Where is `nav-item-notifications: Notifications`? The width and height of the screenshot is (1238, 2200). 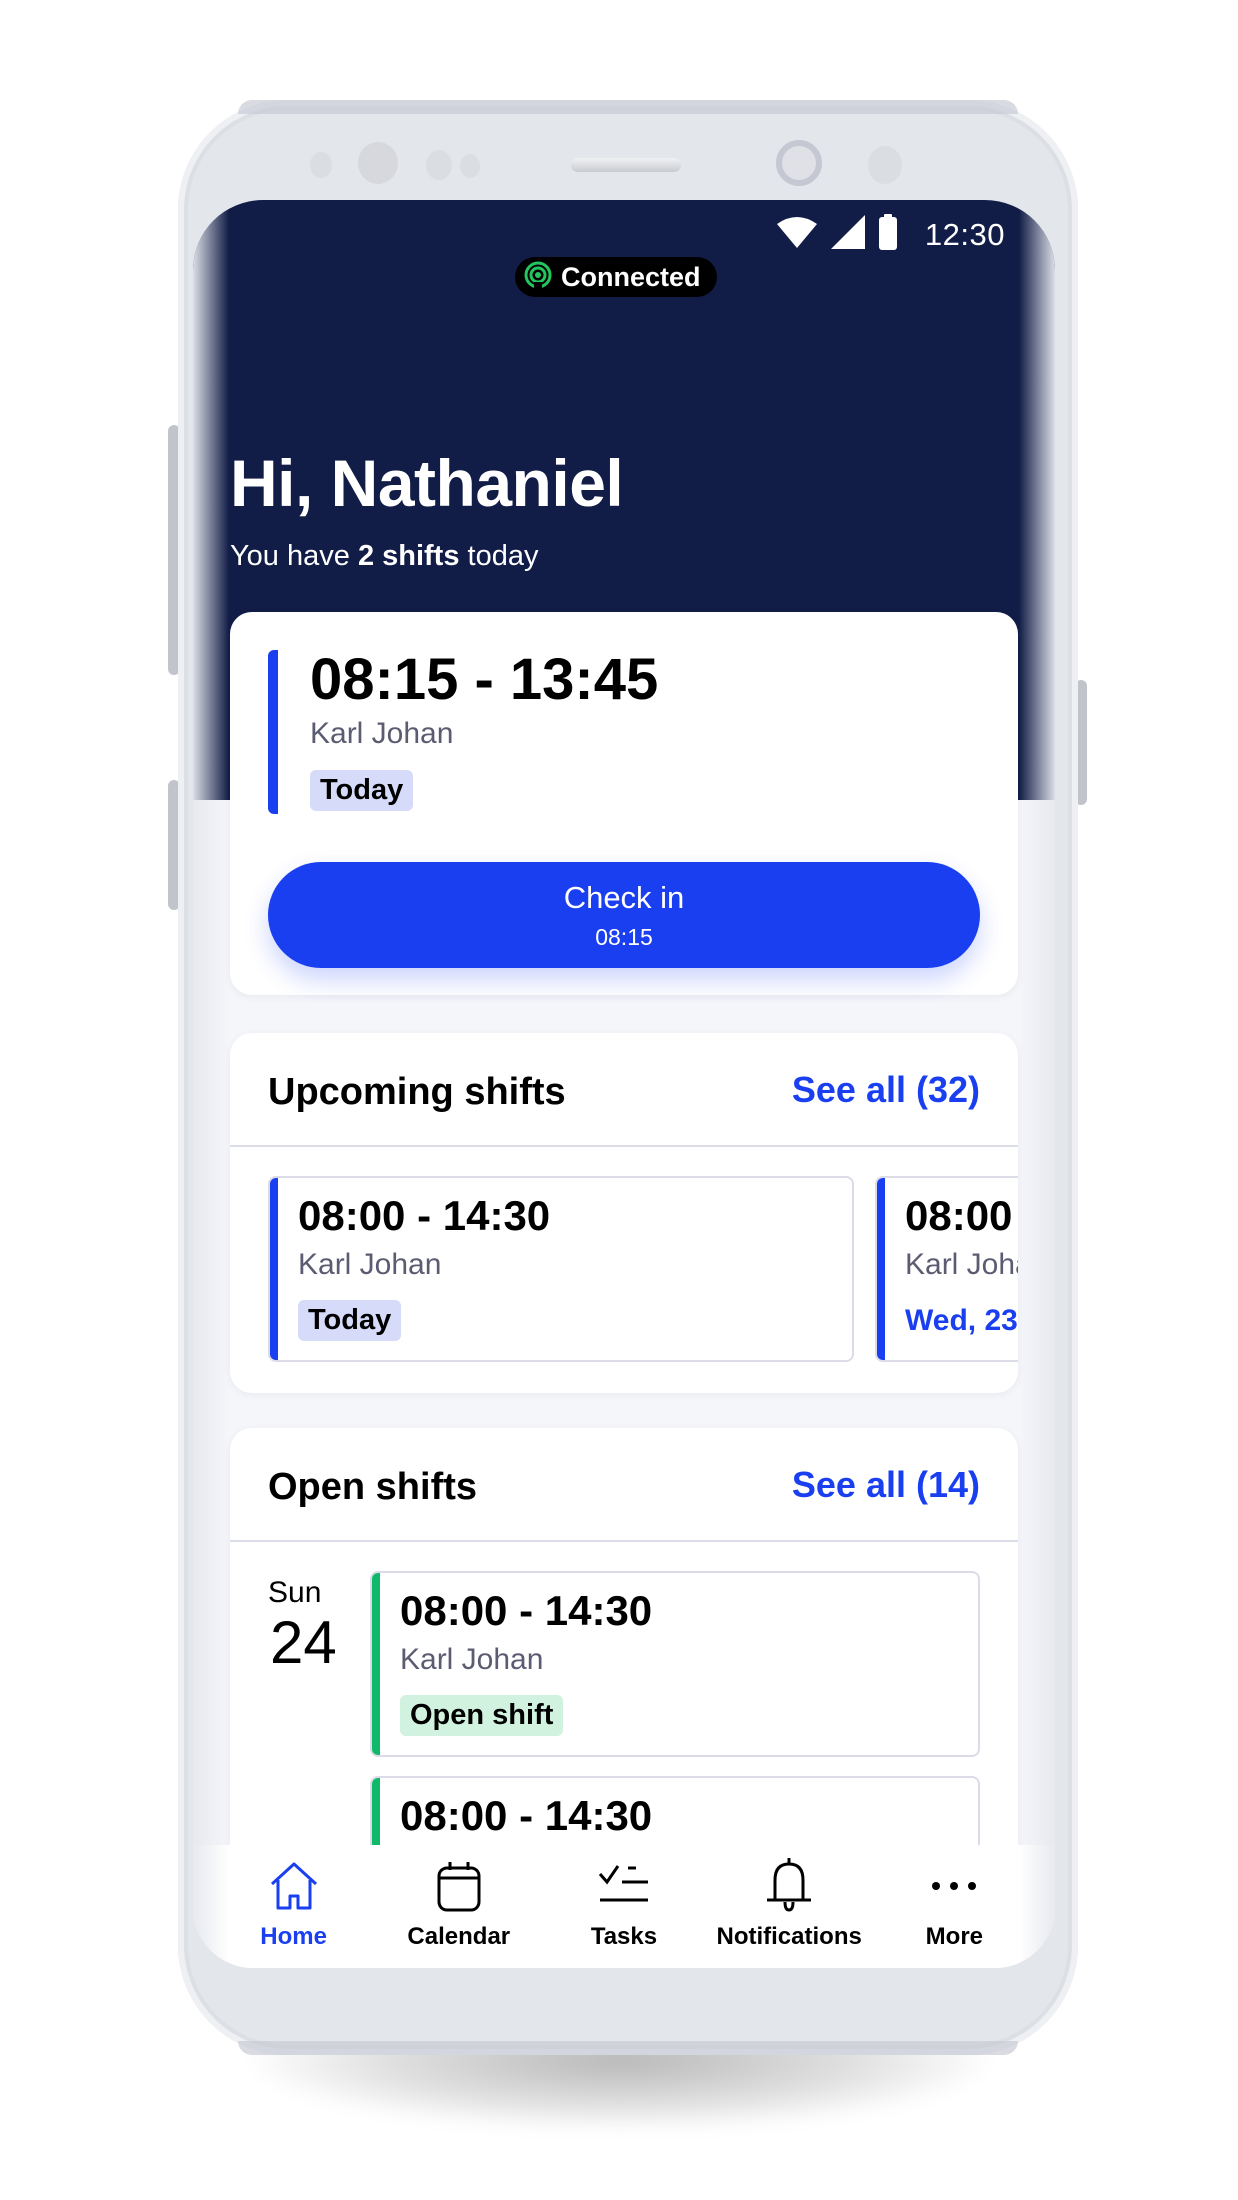
nav-item-notifications: Notifications is located at coordinates (789, 1898).